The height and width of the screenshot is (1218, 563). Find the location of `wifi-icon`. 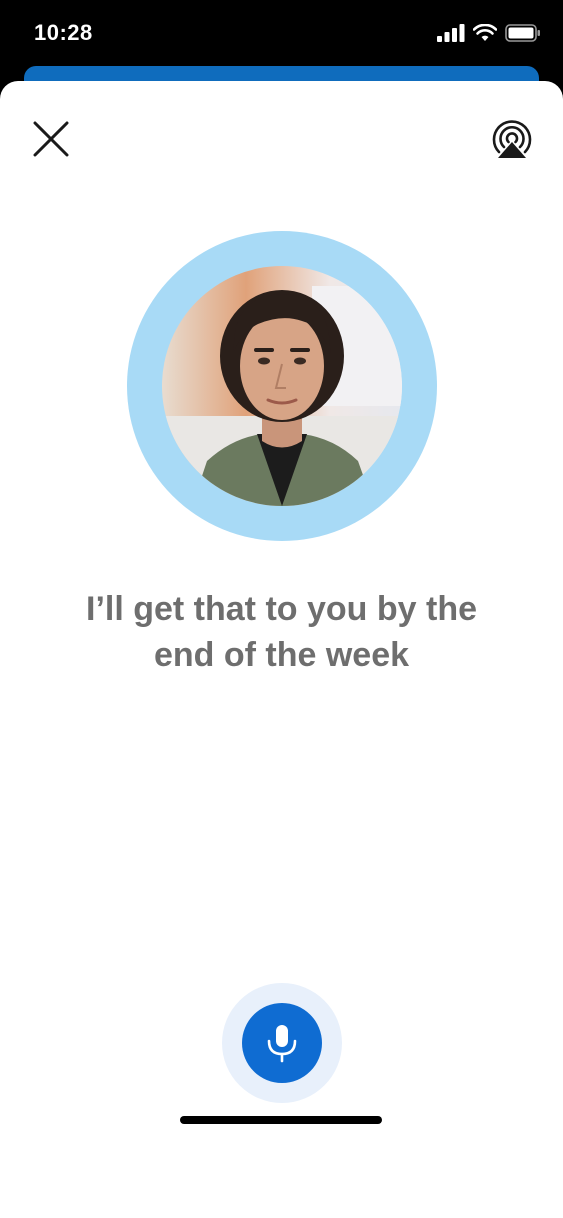

wifi-icon is located at coordinates (485, 32).